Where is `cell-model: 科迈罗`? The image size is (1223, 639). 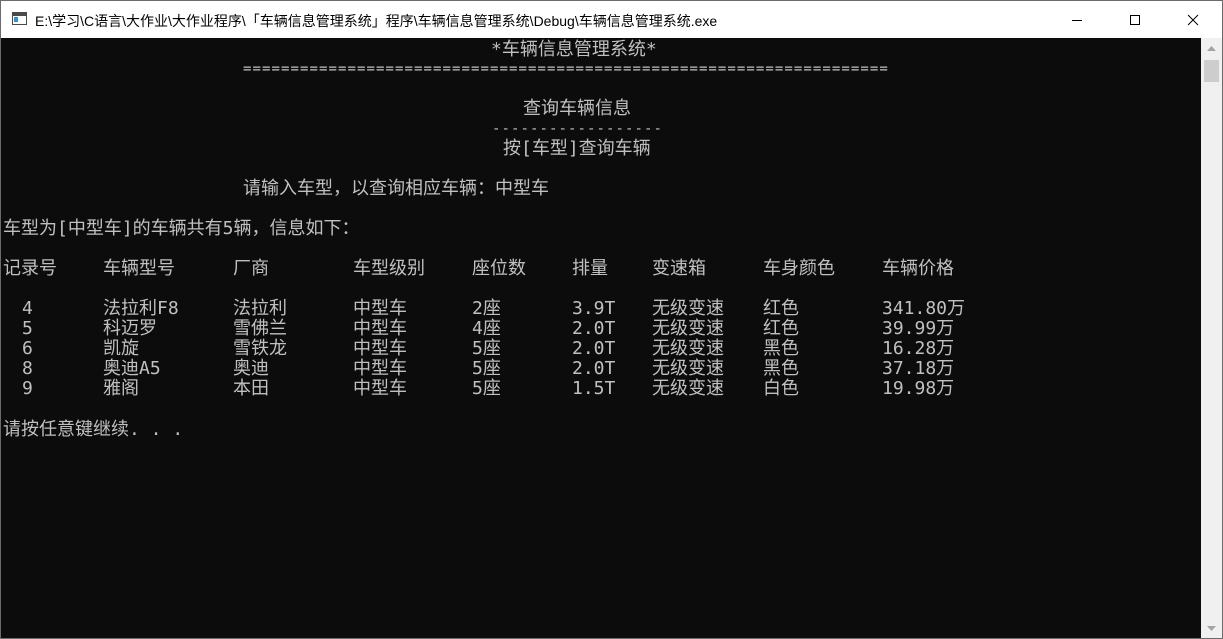
cell-model: 科迈罗 is located at coordinates (130, 328).